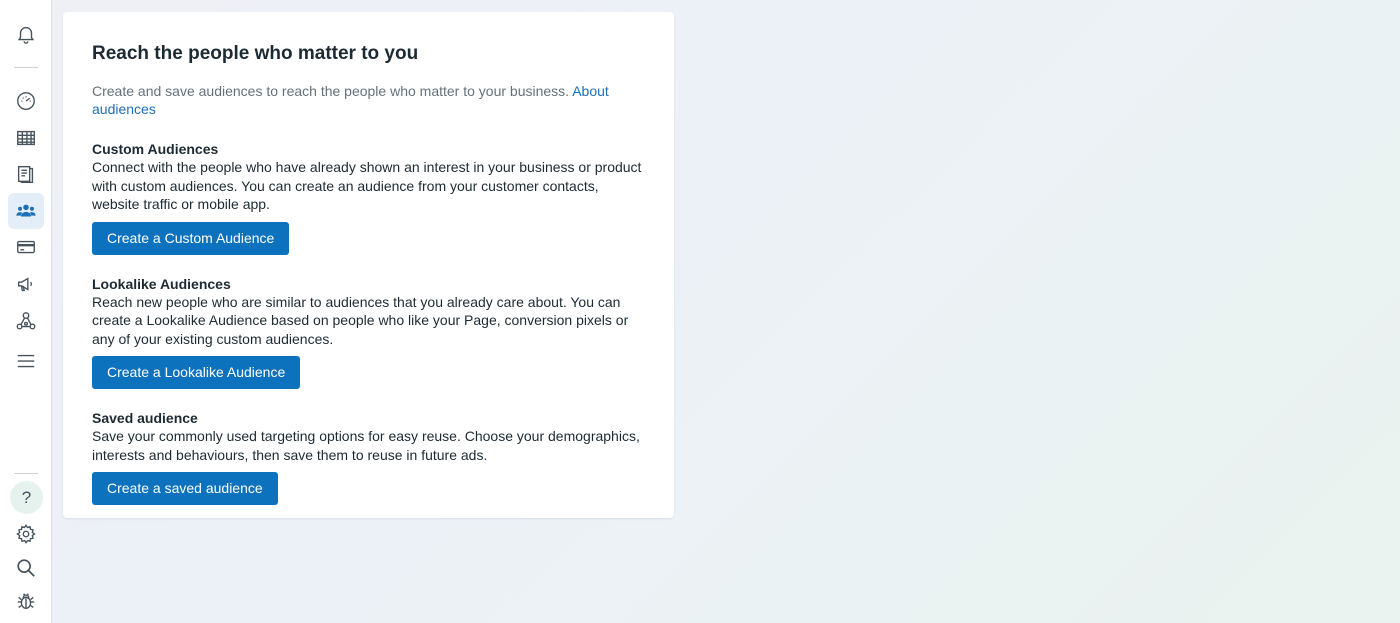 The width and height of the screenshot is (1400, 623). Describe the element at coordinates (26, 247) in the screenshot. I see `billing-icon` at that location.